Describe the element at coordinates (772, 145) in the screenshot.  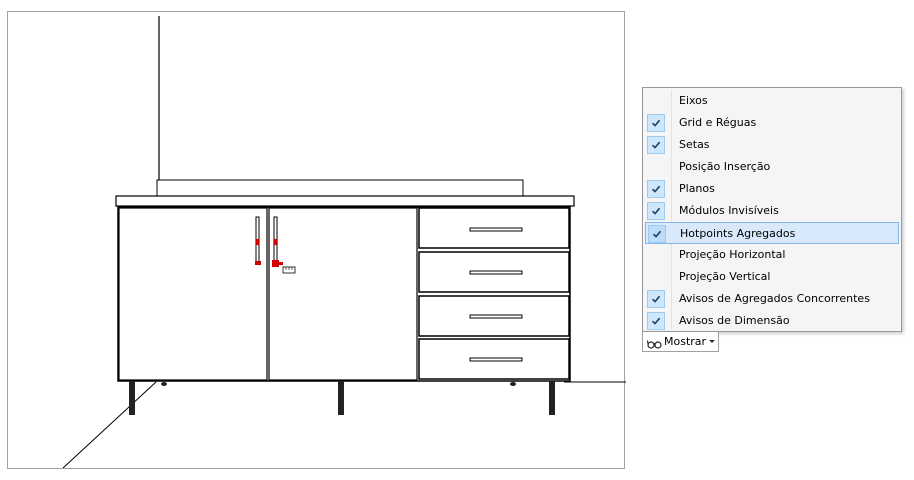
I see `menu-item: Setas` at that location.